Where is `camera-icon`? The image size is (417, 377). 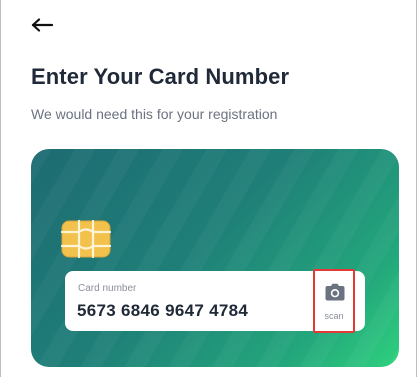
camera-icon is located at coordinates (335, 292).